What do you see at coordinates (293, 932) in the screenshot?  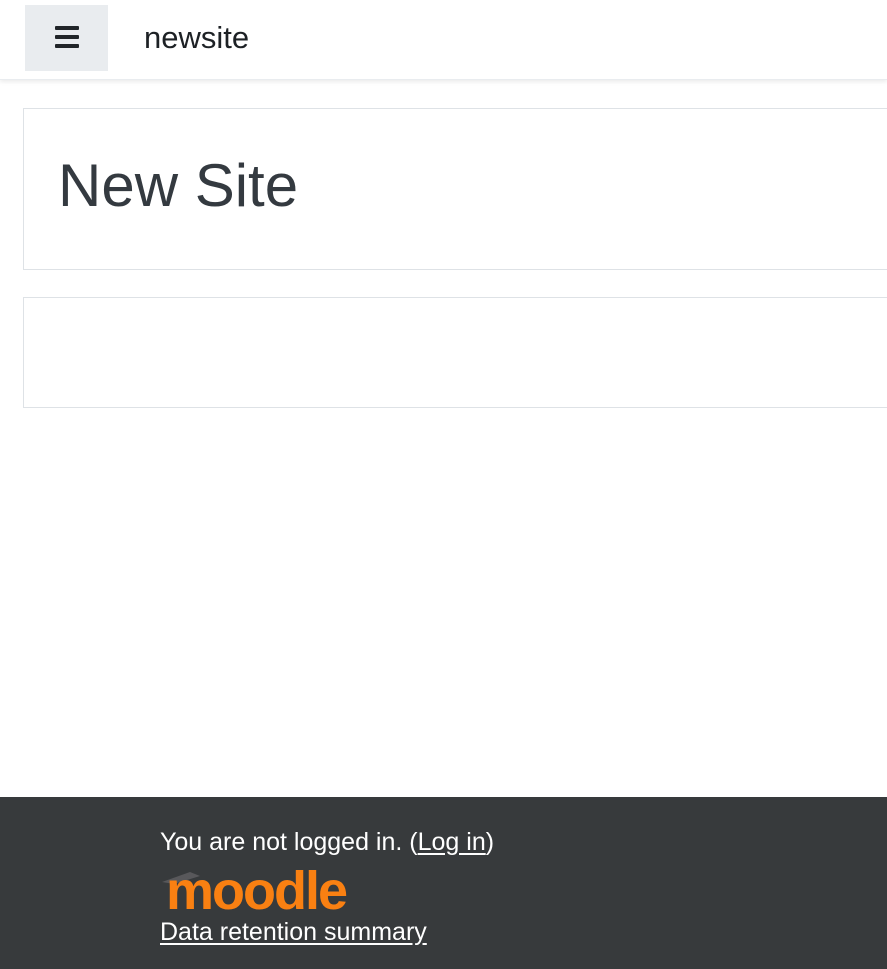 I see `data-retention-summary-link: Data retention summary` at bounding box center [293, 932].